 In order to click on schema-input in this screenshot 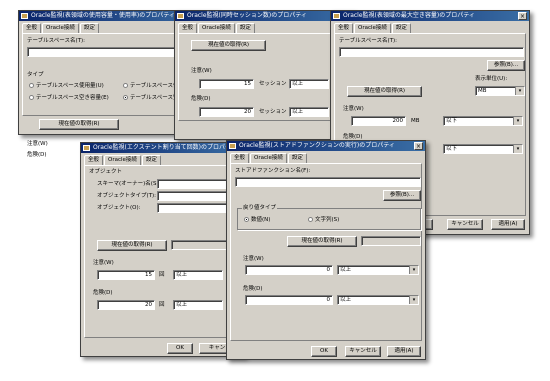, I will do `click(197, 184)`.